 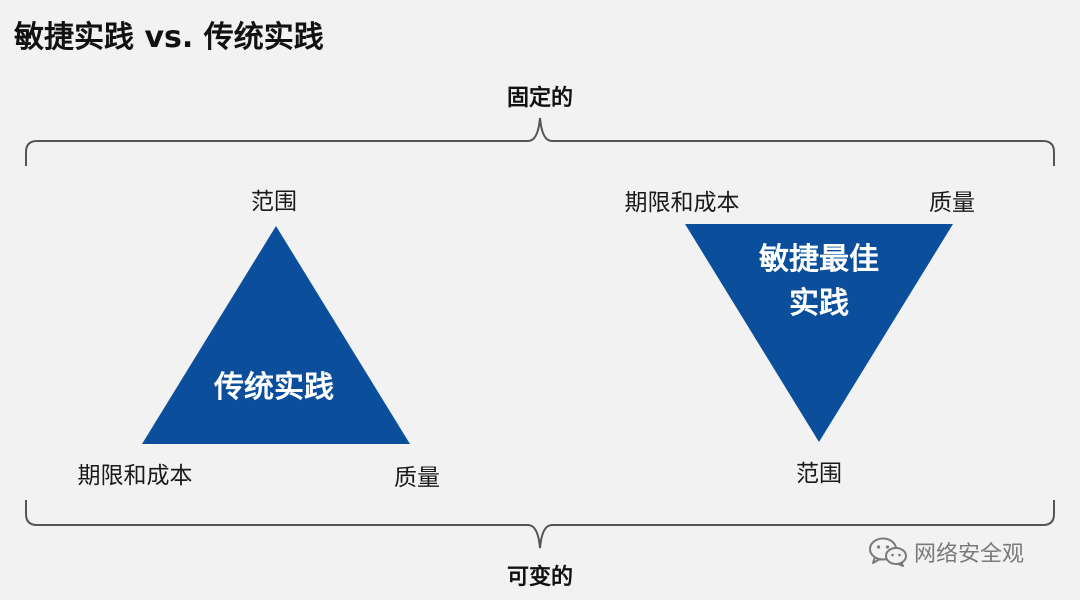 I want to click on traditional-bottom-right-label: 质量, so click(x=417, y=478).